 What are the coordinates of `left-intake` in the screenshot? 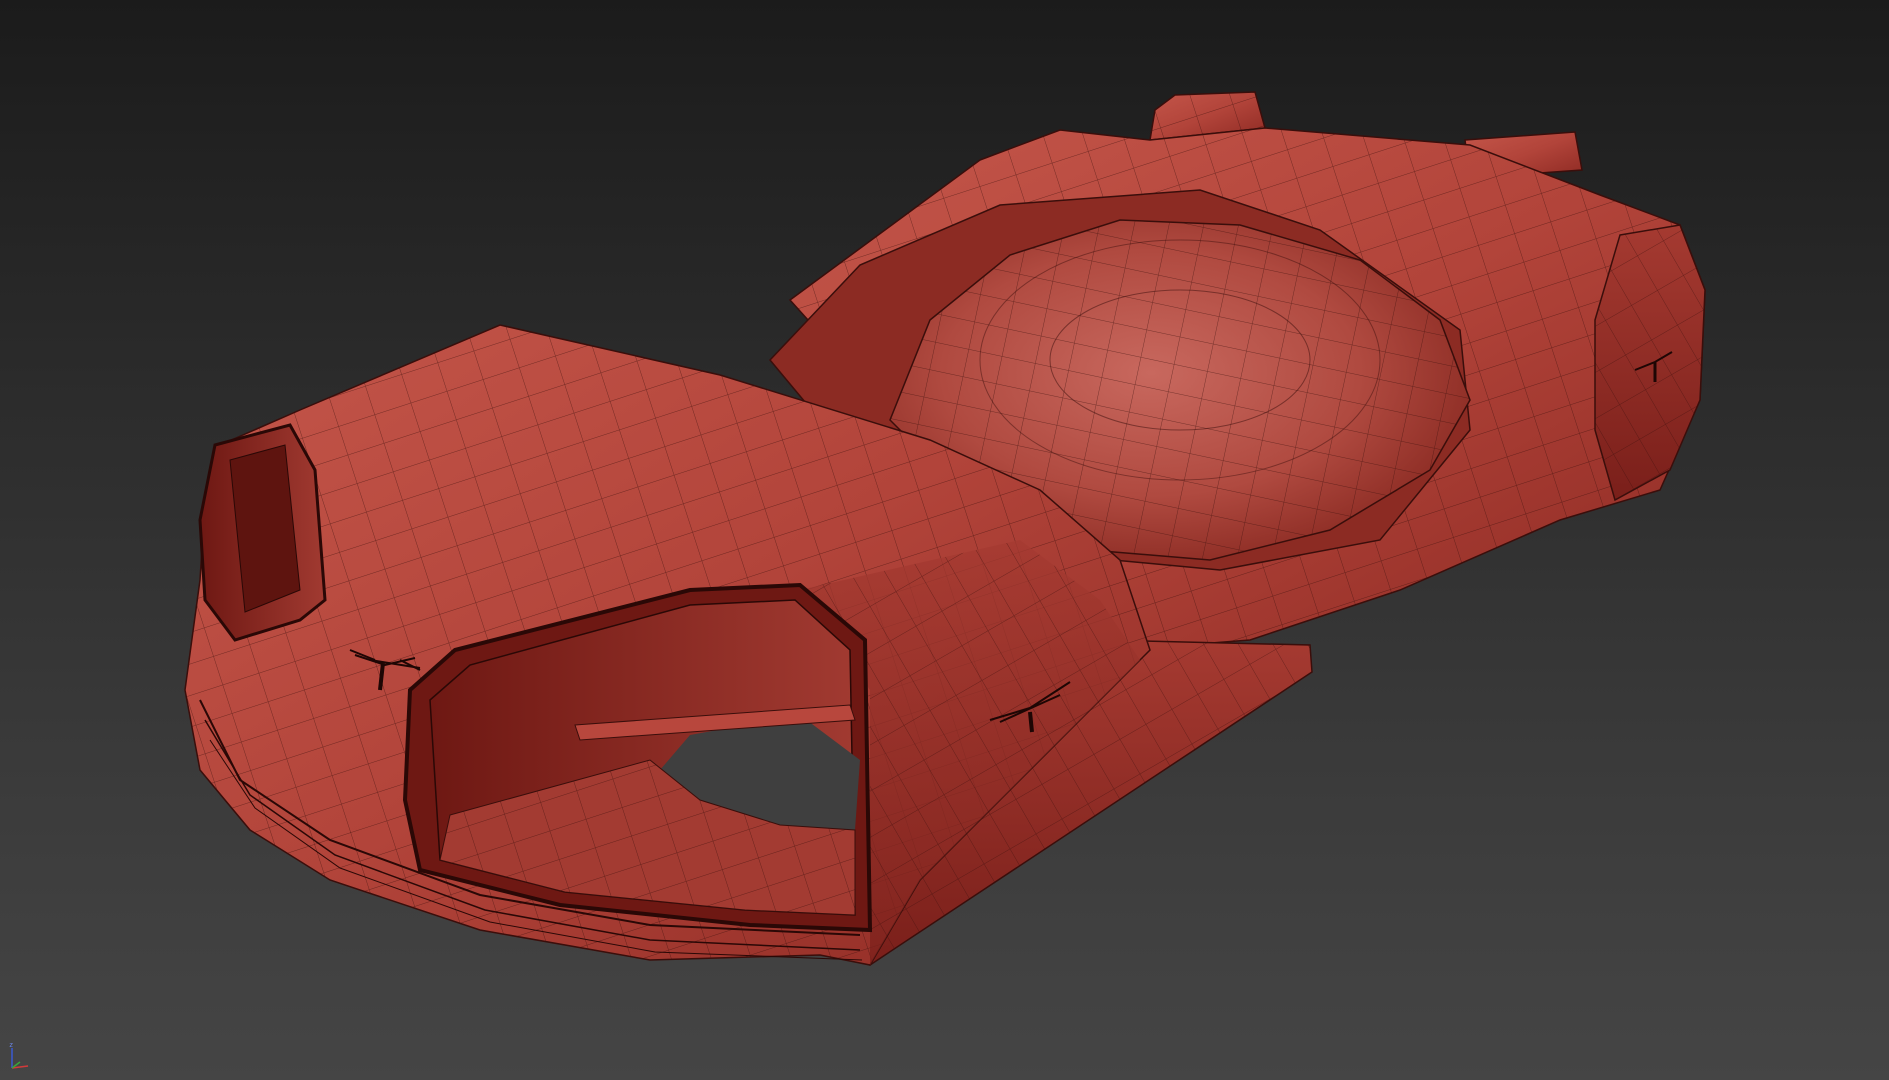 It's located at (262, 532).